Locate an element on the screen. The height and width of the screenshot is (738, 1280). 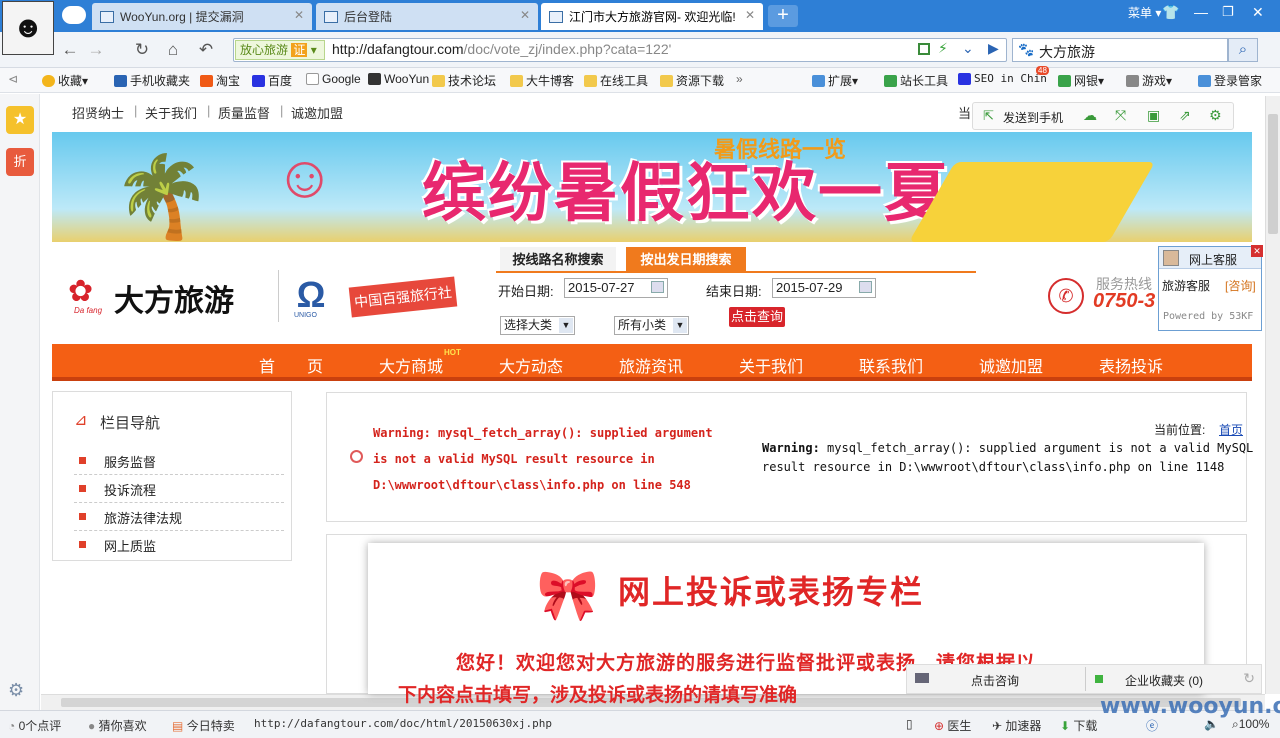
column-item-complaint-process: 投诉流程 is located at coordinates (130, 489).